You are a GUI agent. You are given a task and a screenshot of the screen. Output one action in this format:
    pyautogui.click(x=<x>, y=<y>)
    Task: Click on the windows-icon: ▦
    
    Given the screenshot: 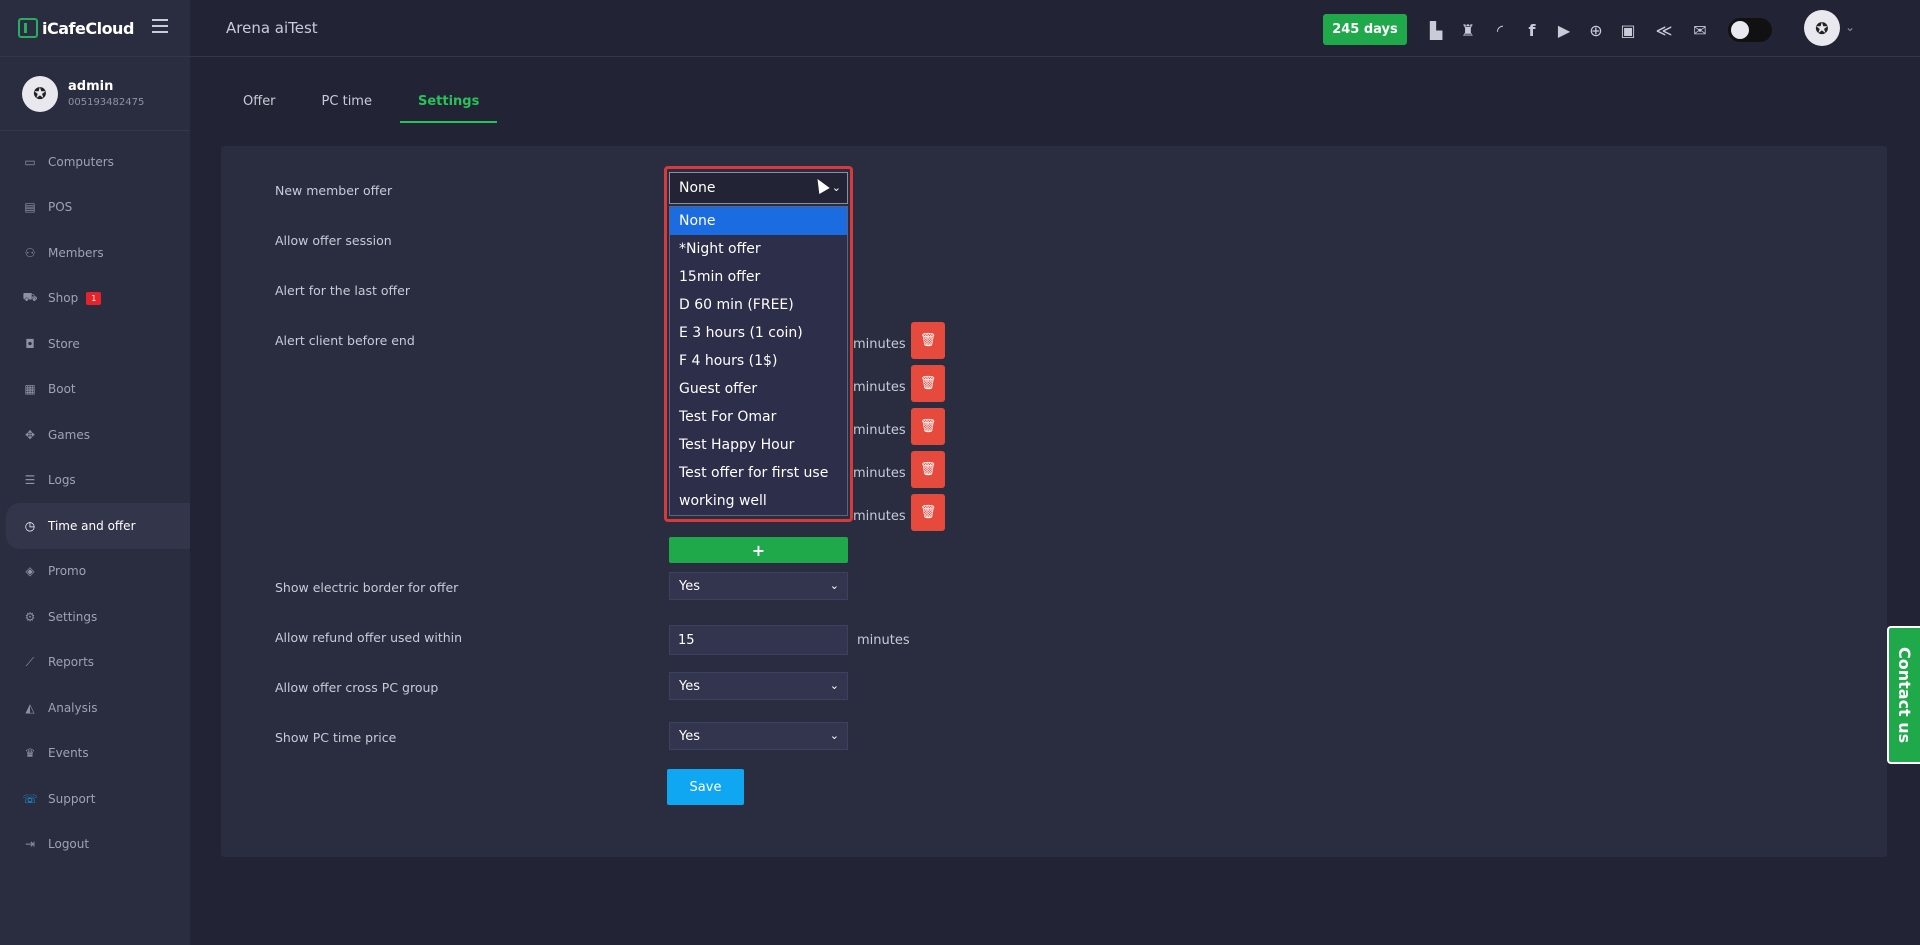 What is the action you would take?
    pyautogui.click(x=30, y=389)
    